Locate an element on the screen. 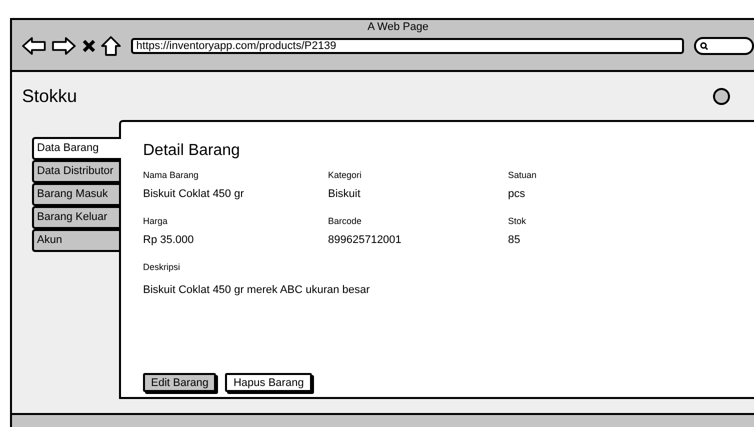 The height and width of the screenshot is (427, 754). app-title: Stokku is located at coordinates (50, 96).